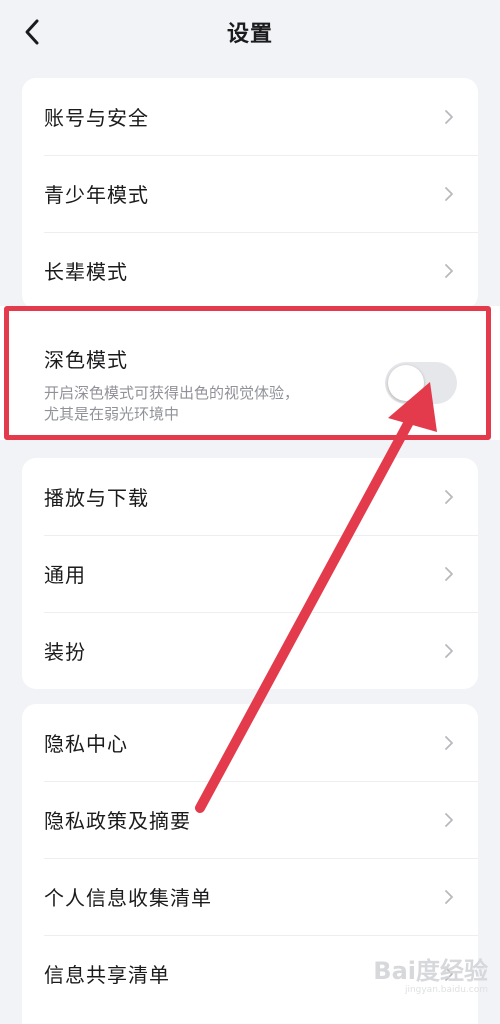 The width and height of the screenshot is (500, 1024). I want to click on toggle-knob, so click(406, 383).